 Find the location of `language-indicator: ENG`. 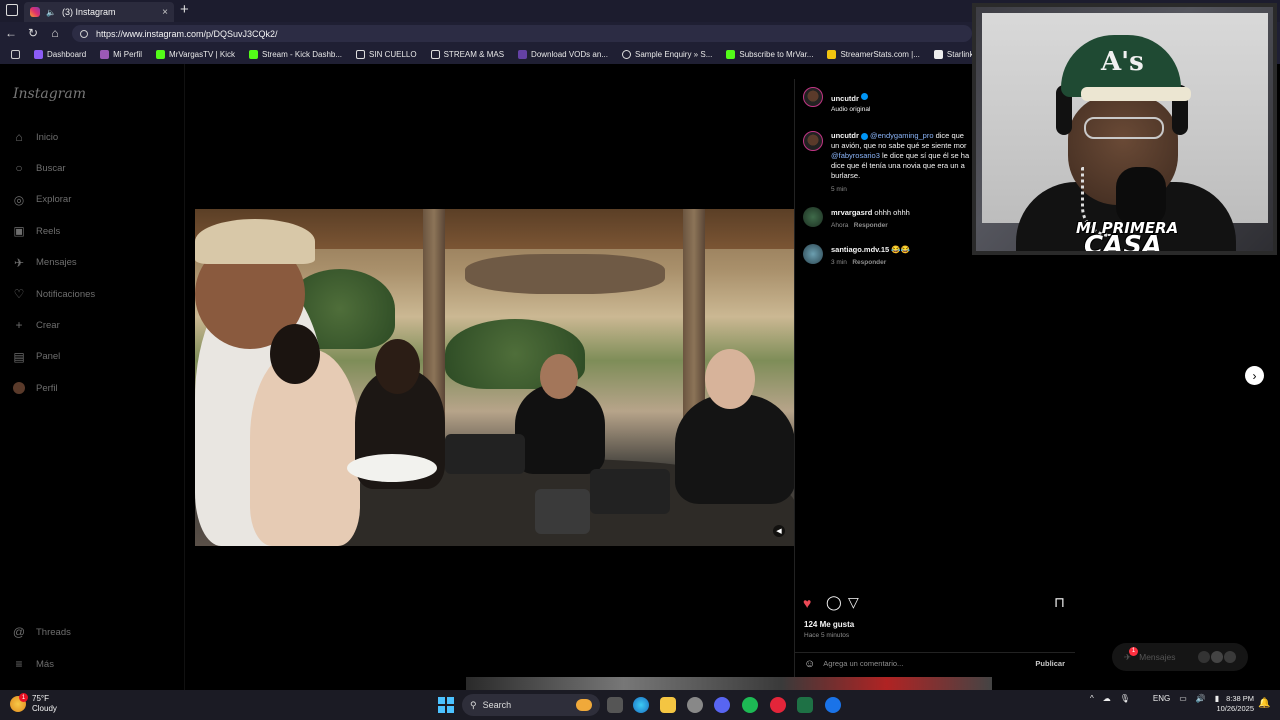

language-indicator: ENG is located at coordinates (1161, 698).